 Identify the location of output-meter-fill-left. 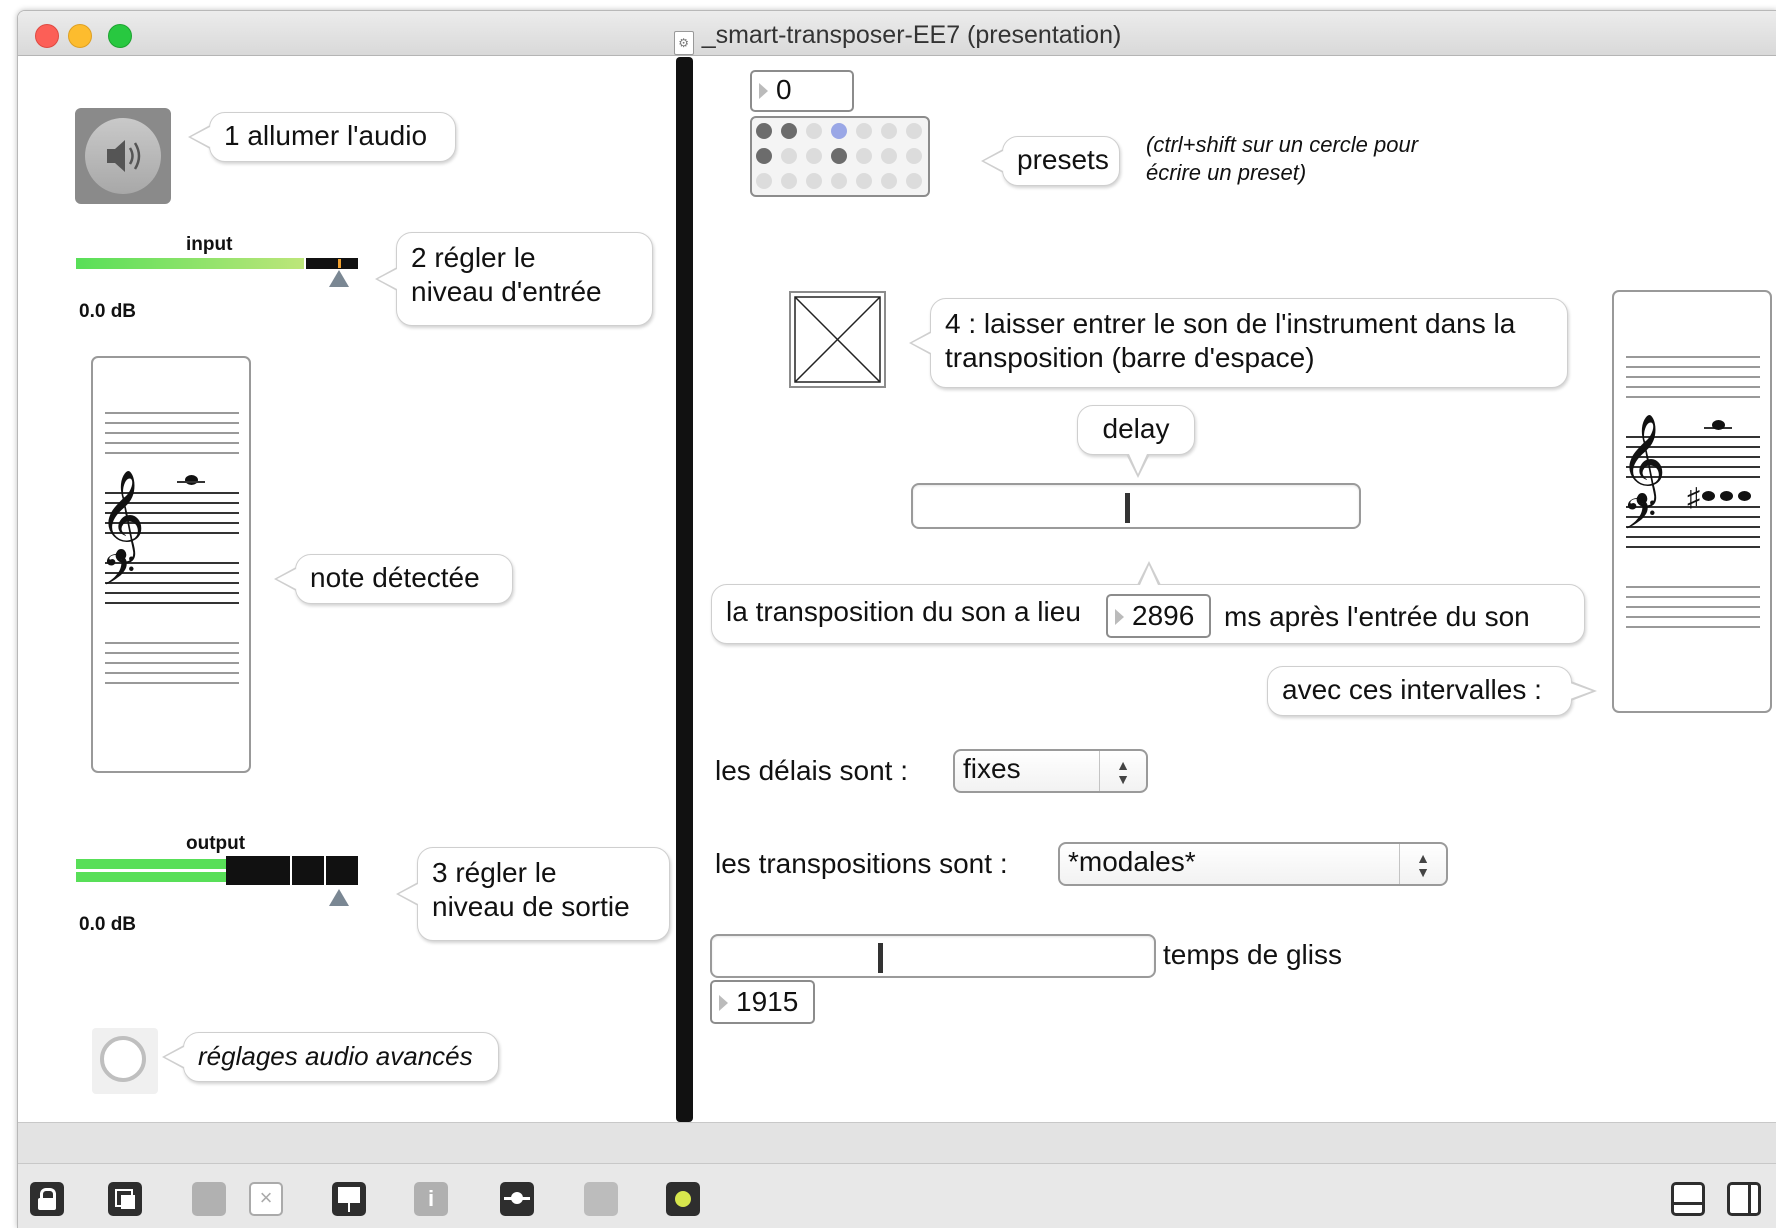
(151, 864).